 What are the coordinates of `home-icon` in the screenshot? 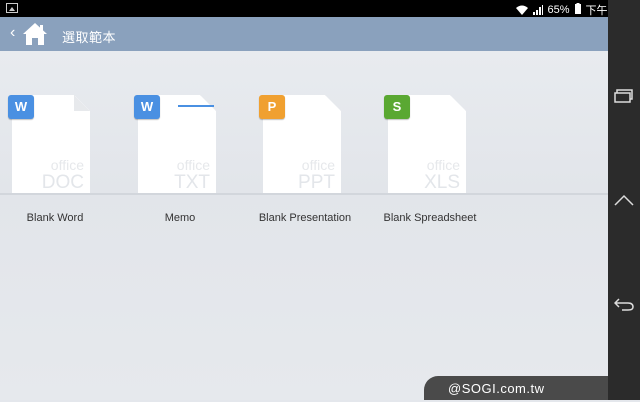 It's located at (35, 36).